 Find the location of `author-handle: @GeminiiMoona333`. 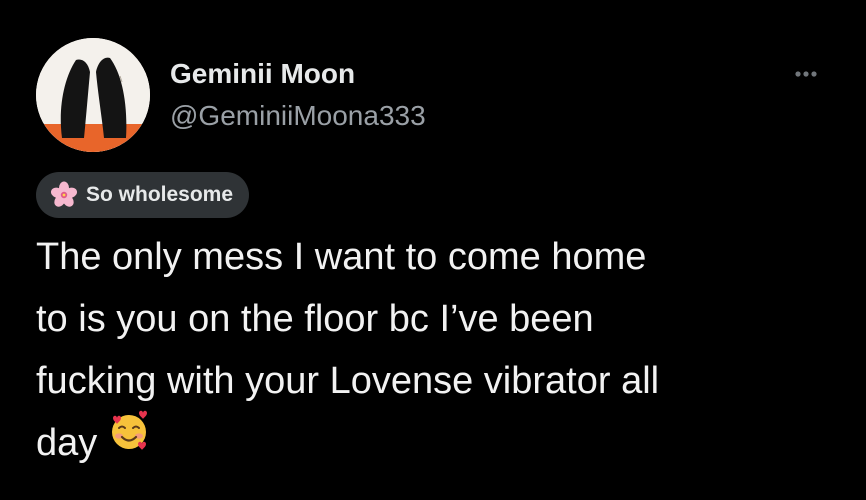

author-handle: @GeminiiMoona333 is located at coordinates (298, 116).